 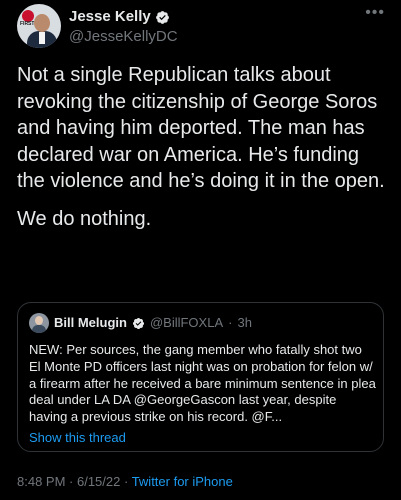 I want to click on quoted-author-handle: @BillFOXLA, so click(x=186, y=322).